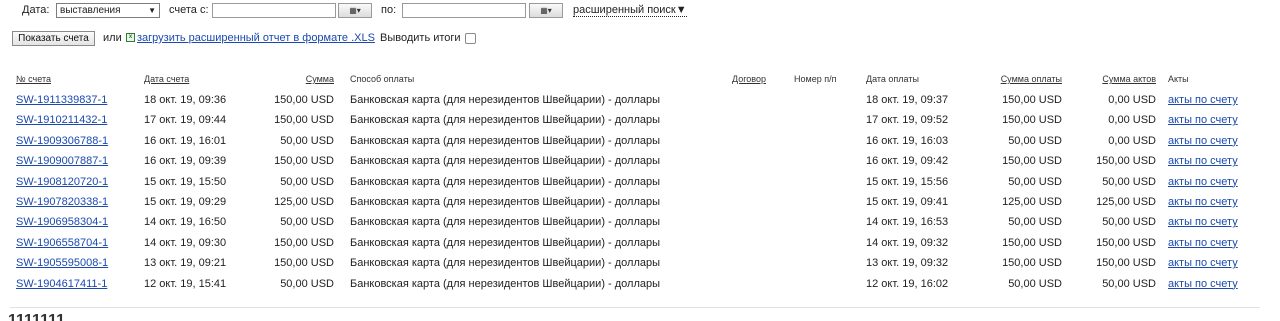  I want to click on invoice-date: 17 окт. 19, 09:44, so click(185, 120).